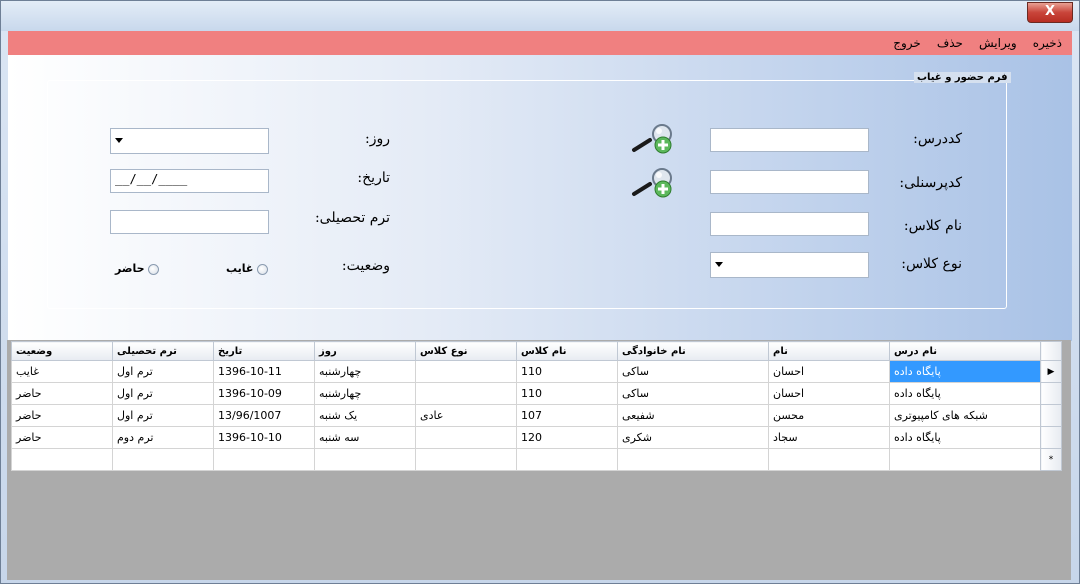  I want to click on table-cell: ترم دوم, so click(163, 437).